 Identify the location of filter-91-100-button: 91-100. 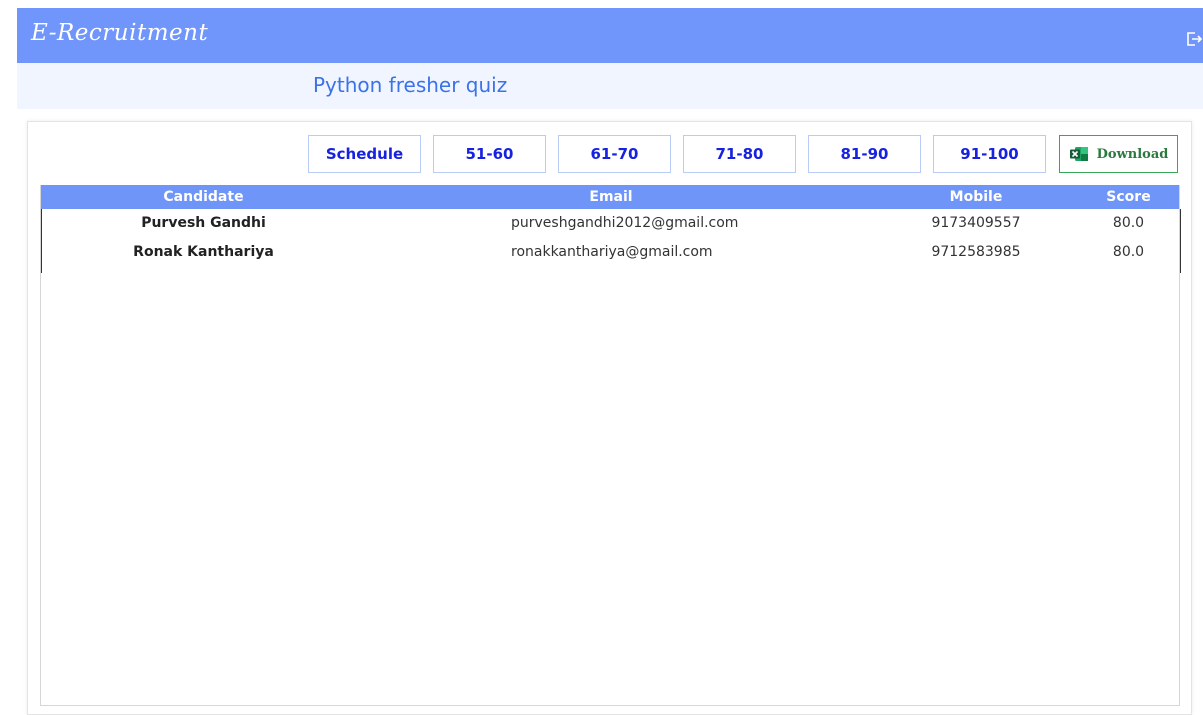
(989, 154).